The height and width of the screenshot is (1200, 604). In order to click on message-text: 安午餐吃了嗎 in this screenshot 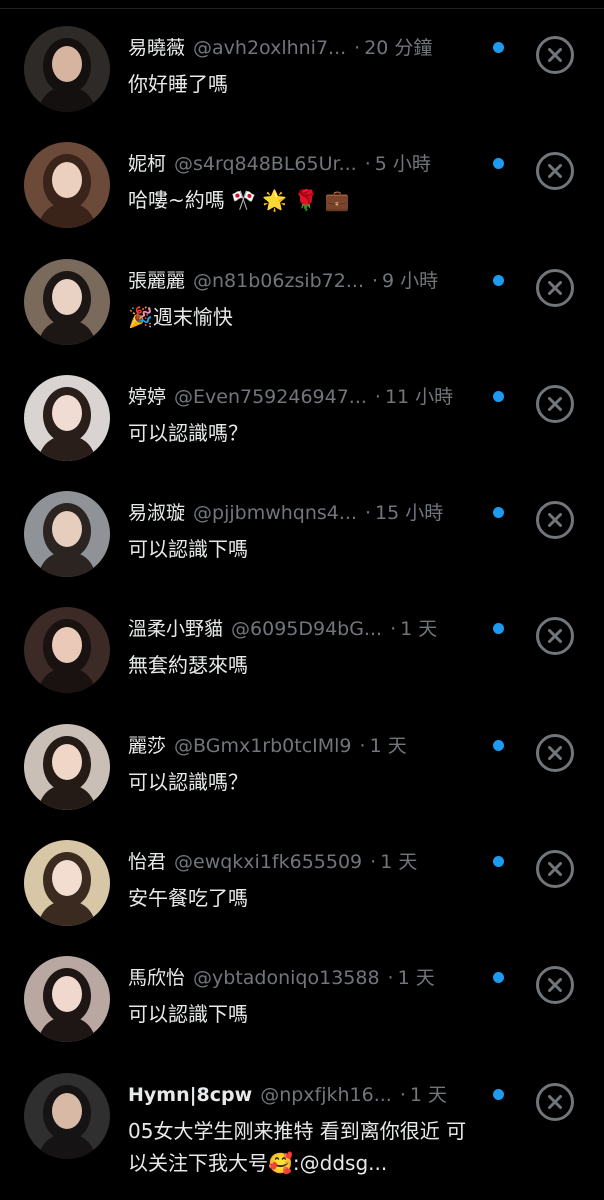, I will do `click(188, 898)`.